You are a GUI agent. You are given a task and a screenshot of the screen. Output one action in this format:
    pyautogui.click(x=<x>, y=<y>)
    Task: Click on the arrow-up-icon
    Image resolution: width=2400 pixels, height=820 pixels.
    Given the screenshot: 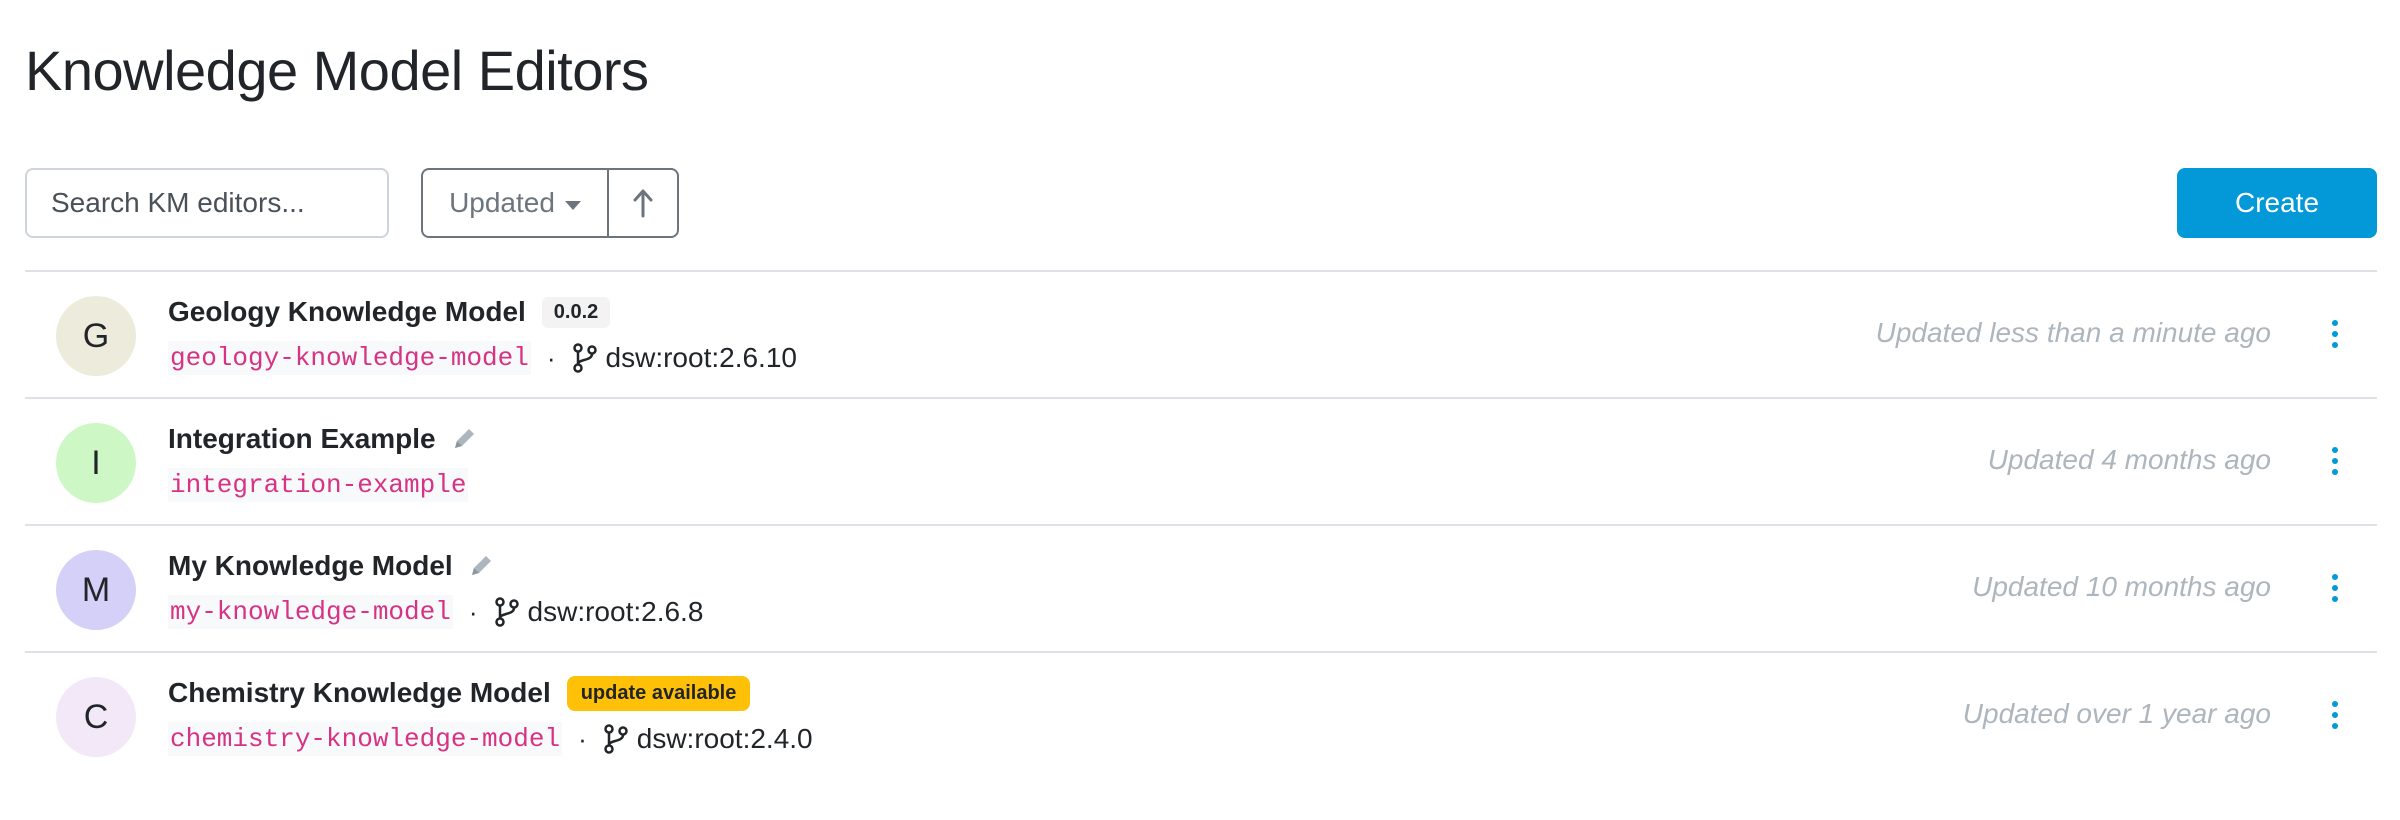 What is the action you would take?
    pyautogui.click(x=643, y=203)
    